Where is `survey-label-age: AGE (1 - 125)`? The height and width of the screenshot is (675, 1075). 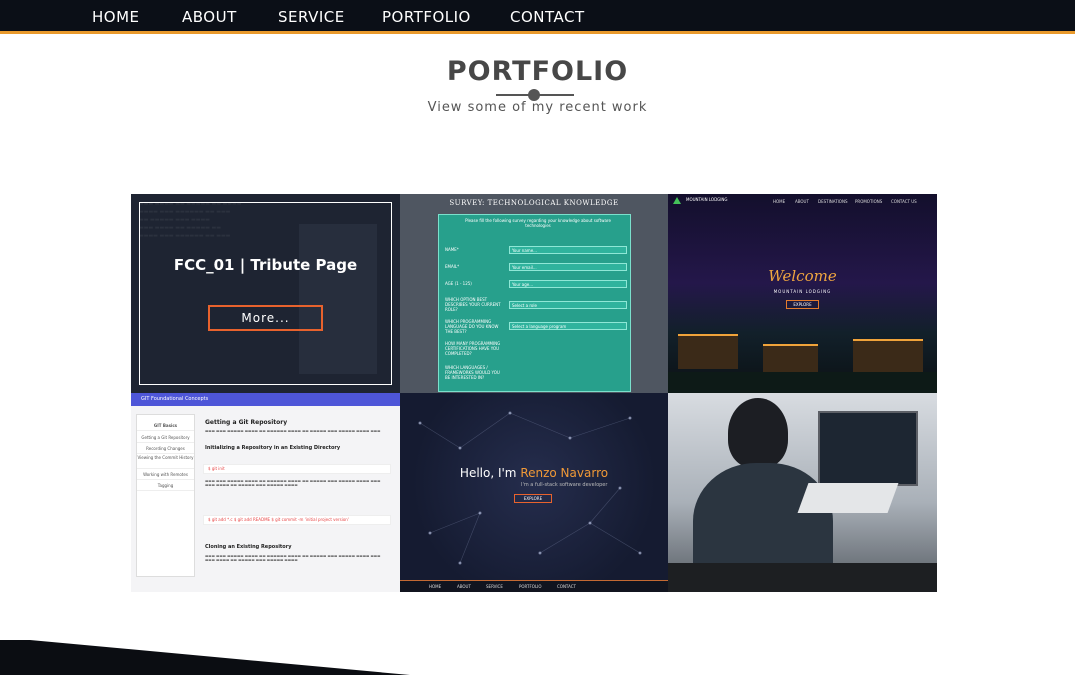 survey-label-age: AGE (1 - 125) is located at coordinates (458, 283).